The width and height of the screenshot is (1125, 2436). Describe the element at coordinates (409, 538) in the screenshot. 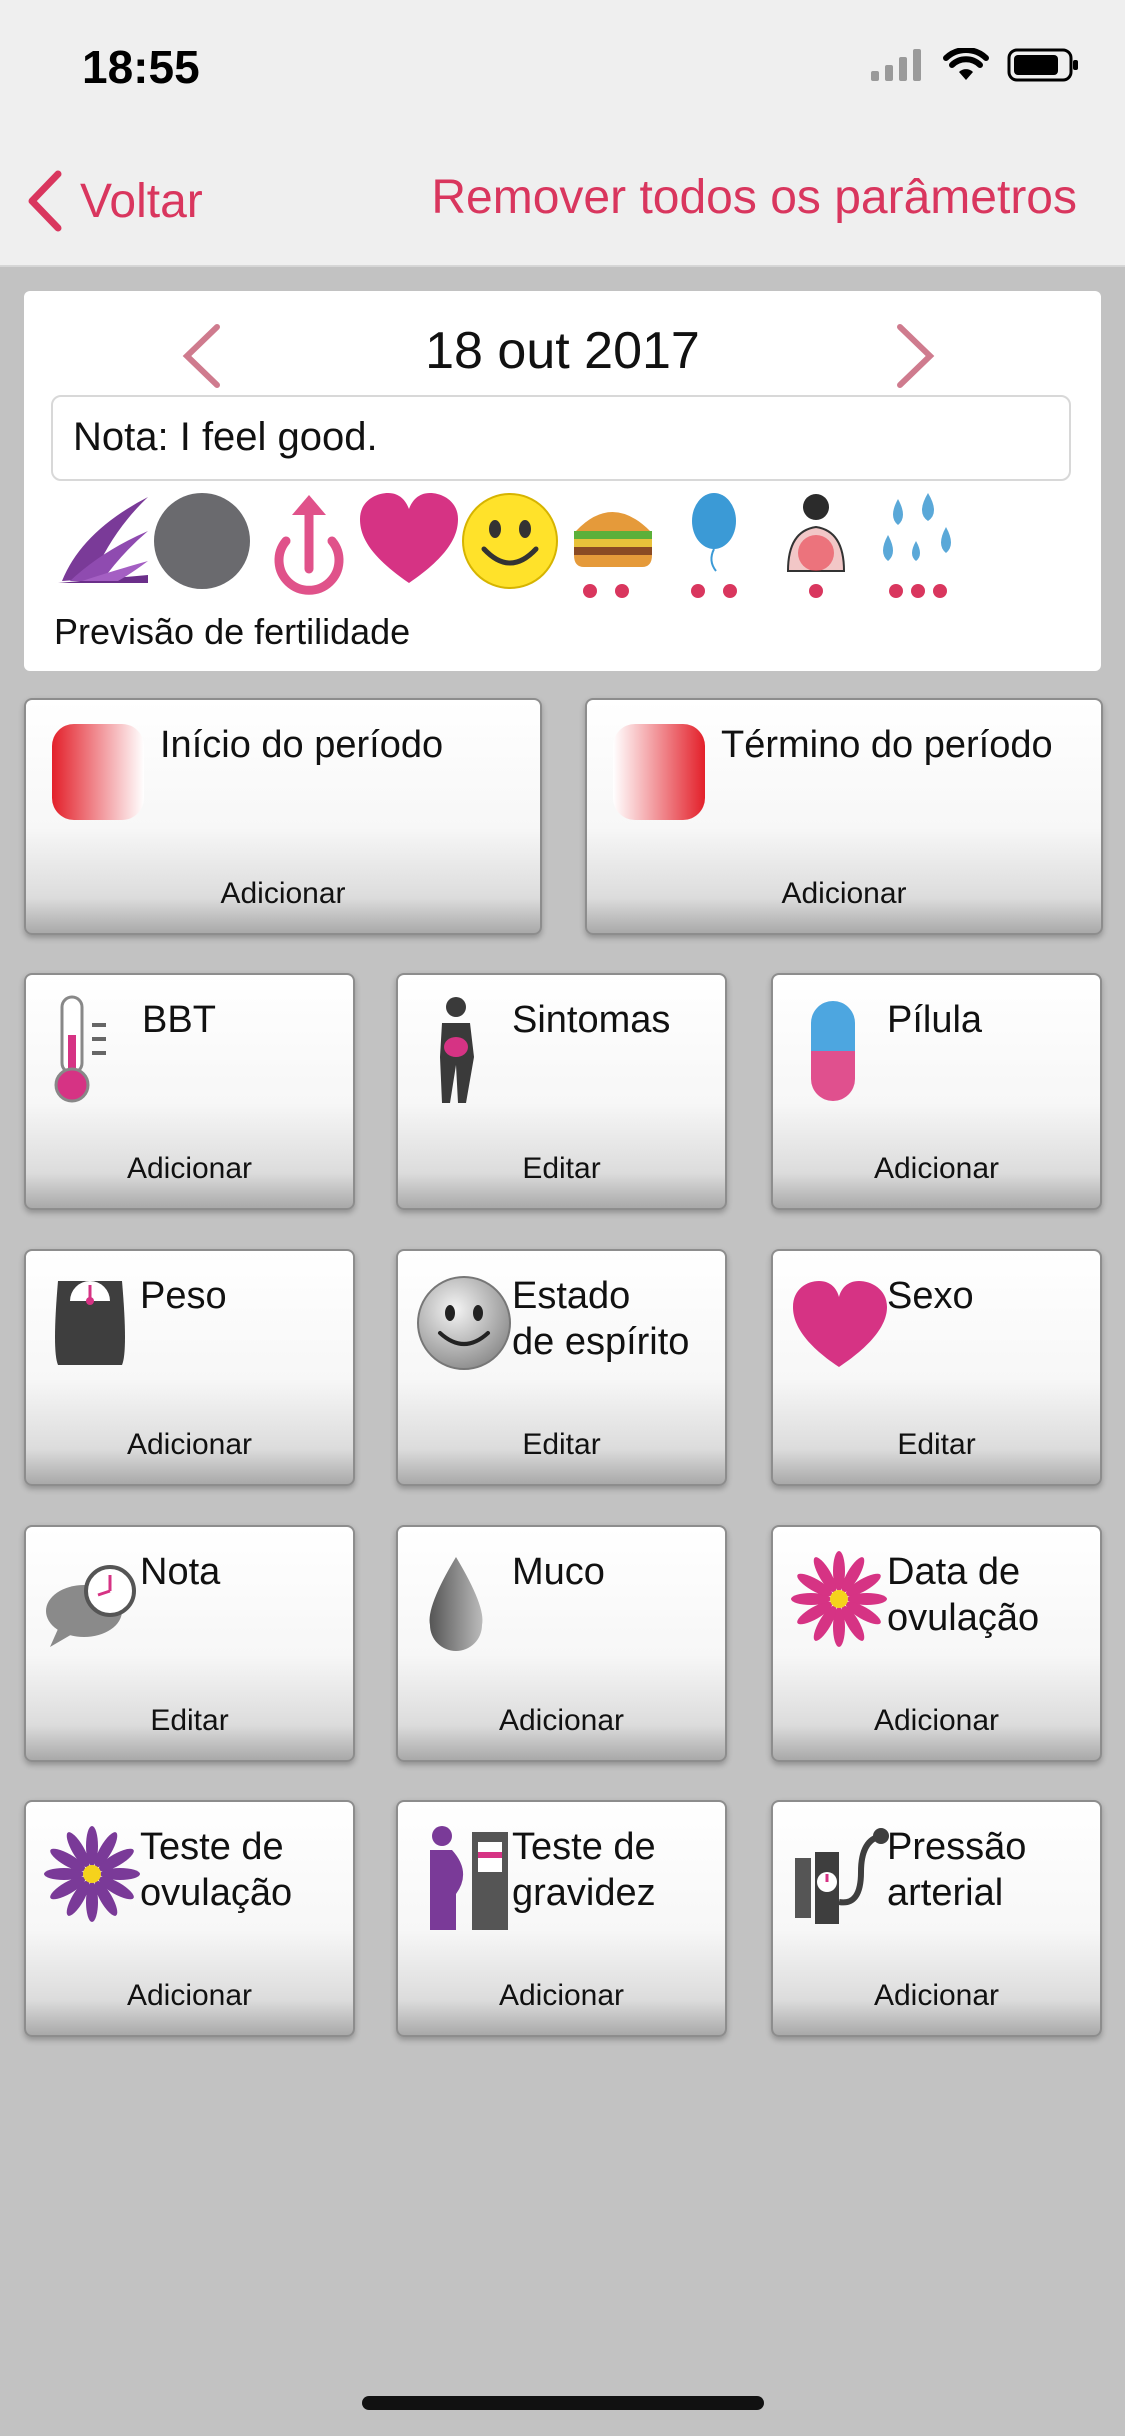

I see `heart-icon` at that location.